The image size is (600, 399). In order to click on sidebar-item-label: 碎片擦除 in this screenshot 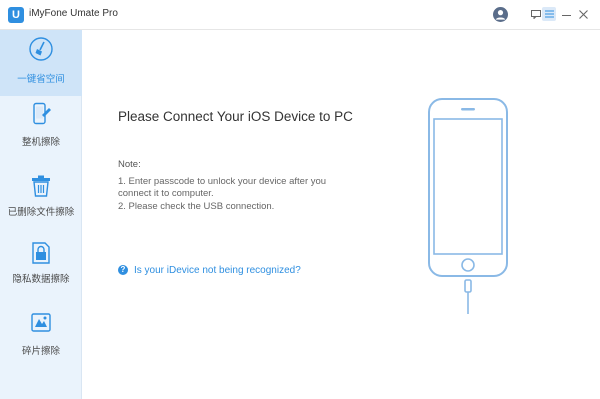, I will do `click(40, 351)`.